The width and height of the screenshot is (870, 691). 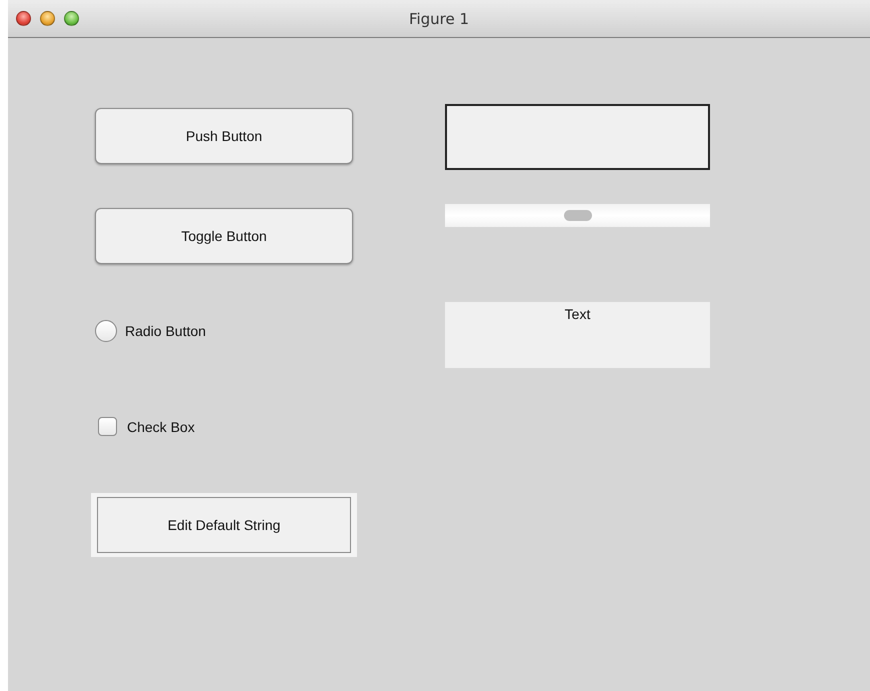 I want to click on slider-track, so click(x=577, y=215).